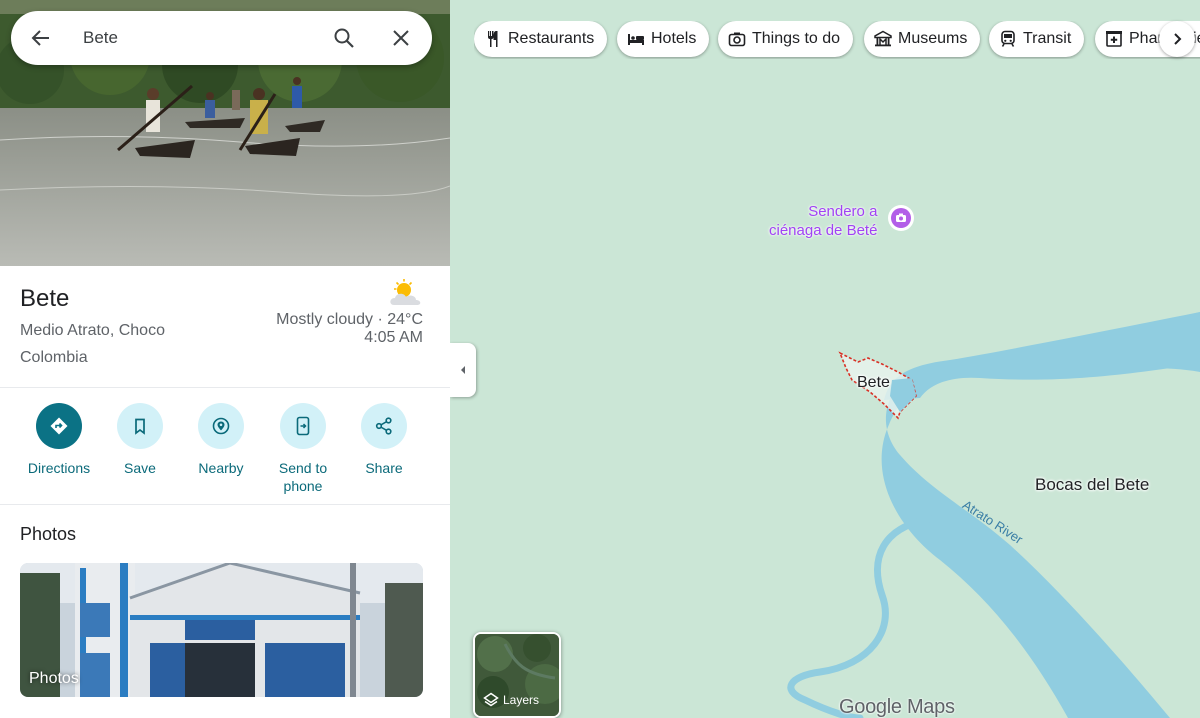 This screenshot has height=718, width=1200. Describe the element at coordinates (140, 468) in the screenshot. I see `action-label: Save` at that location.